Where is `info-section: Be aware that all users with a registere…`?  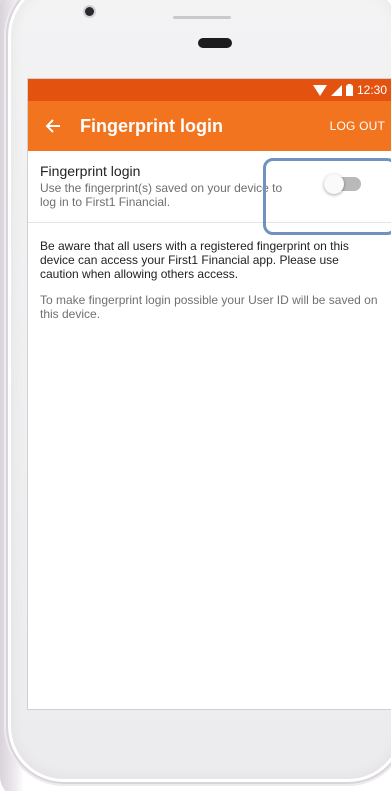
info-section: Be aware that all users with a registere… is located at coordinates (209, 272).